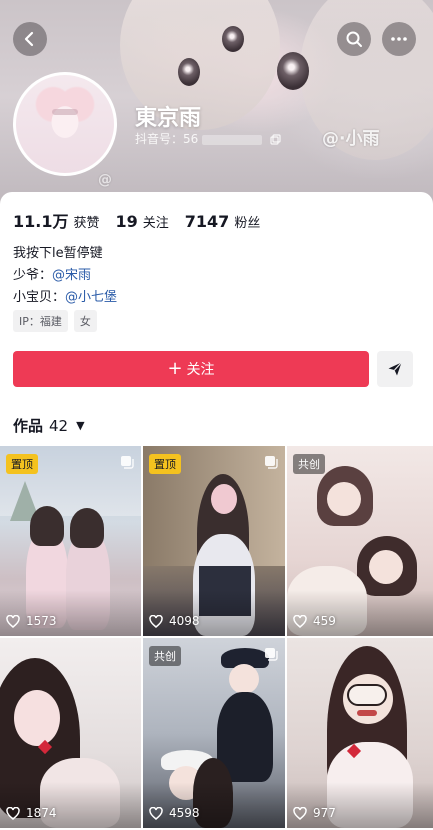 The width and height of the screenshot is (433, 830). I want to click on avatar-image, so click(65, 124).